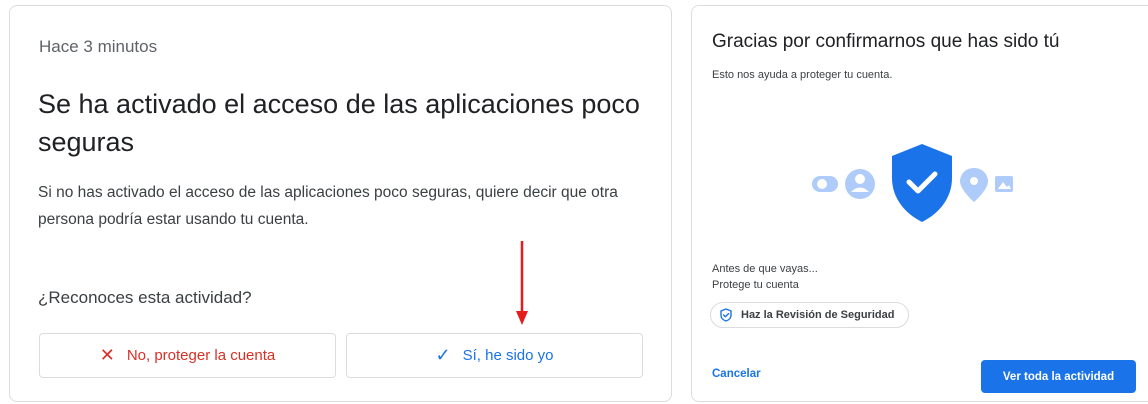 The image size is (1148, 404). Describe the element at coordinates (107, 355) in the screenshot. I see `x-icon: ✕` at that location.